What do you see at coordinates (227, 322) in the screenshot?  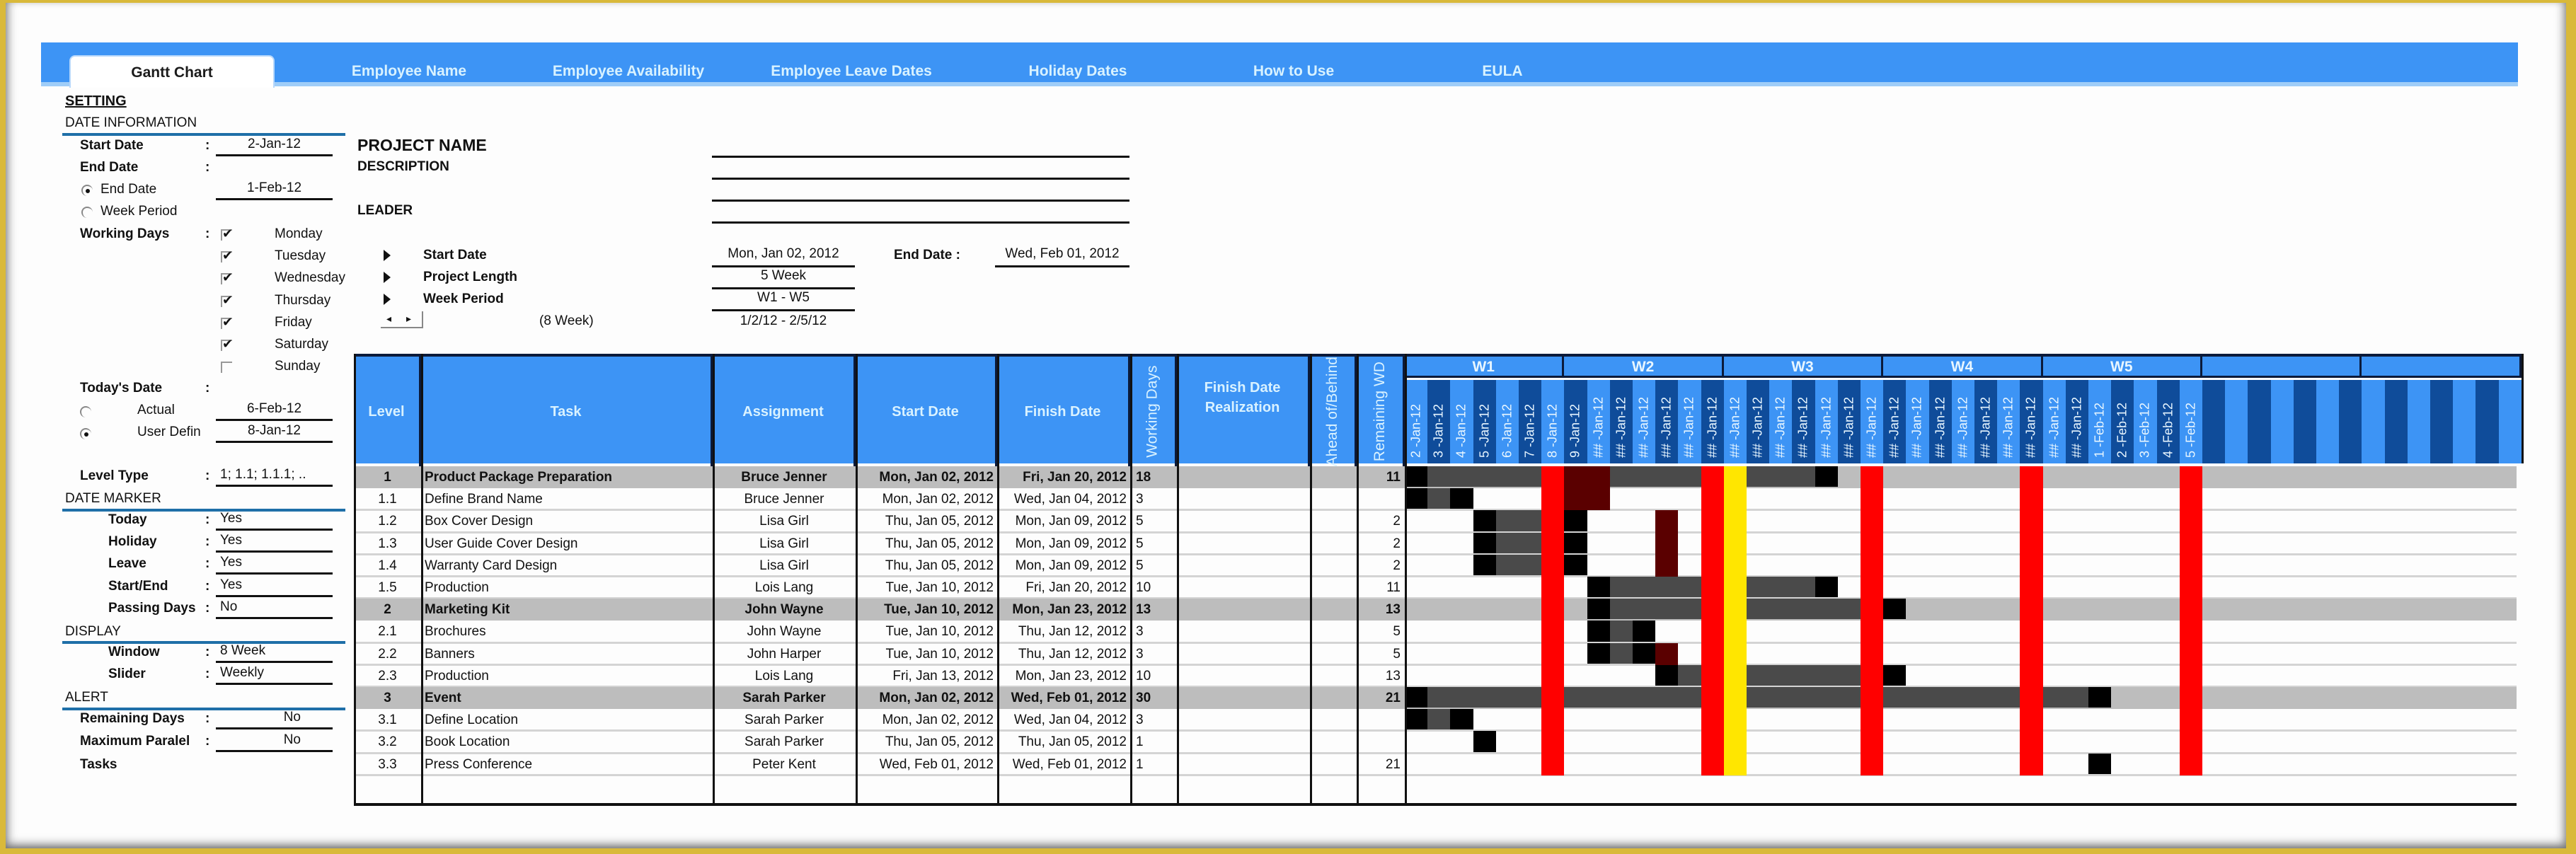 I see `checkbox-friday` at bounding box center [227, 322].